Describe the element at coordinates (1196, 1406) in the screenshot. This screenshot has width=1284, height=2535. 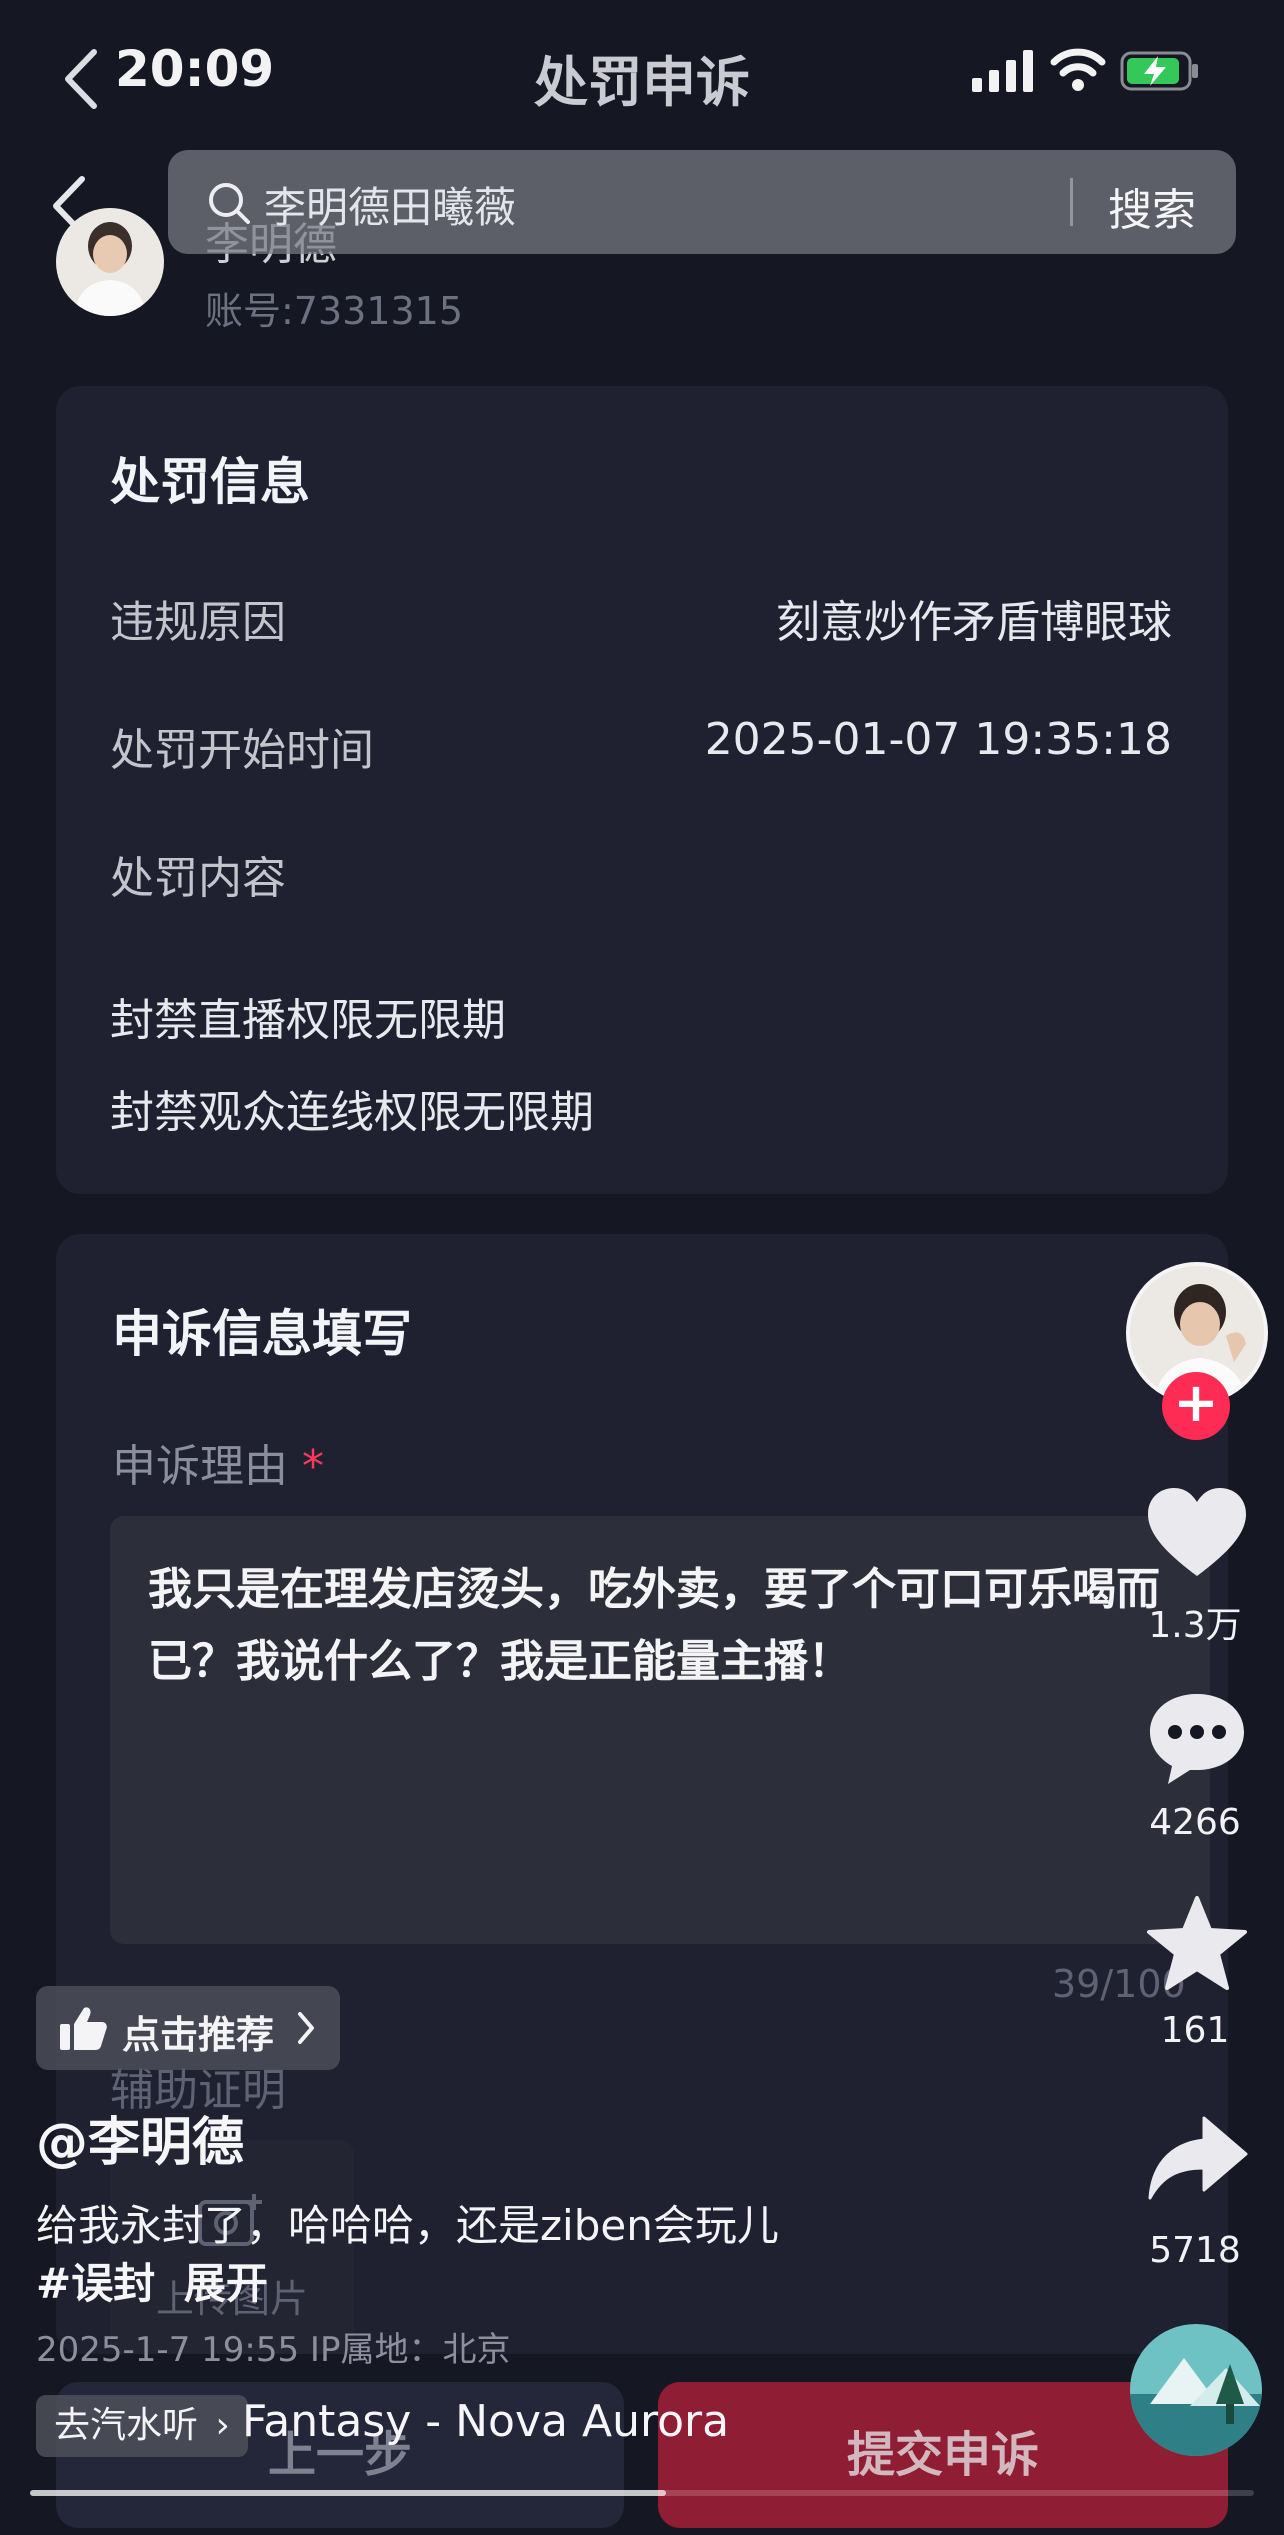
I see `follow-button: +` at that location.